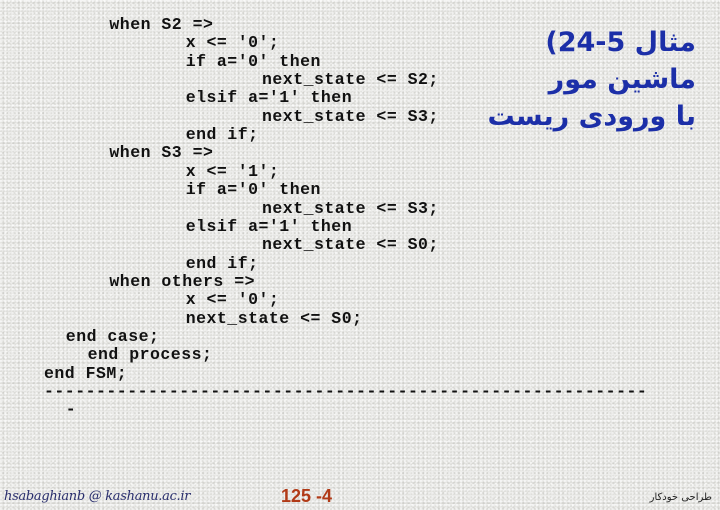 This screenshot has width=720, height=510. Describe the element at coordinates (97, 496) in the screenshot. I see `footer-email: hsabaghianb @ kashanu.ac.ir` at that location.